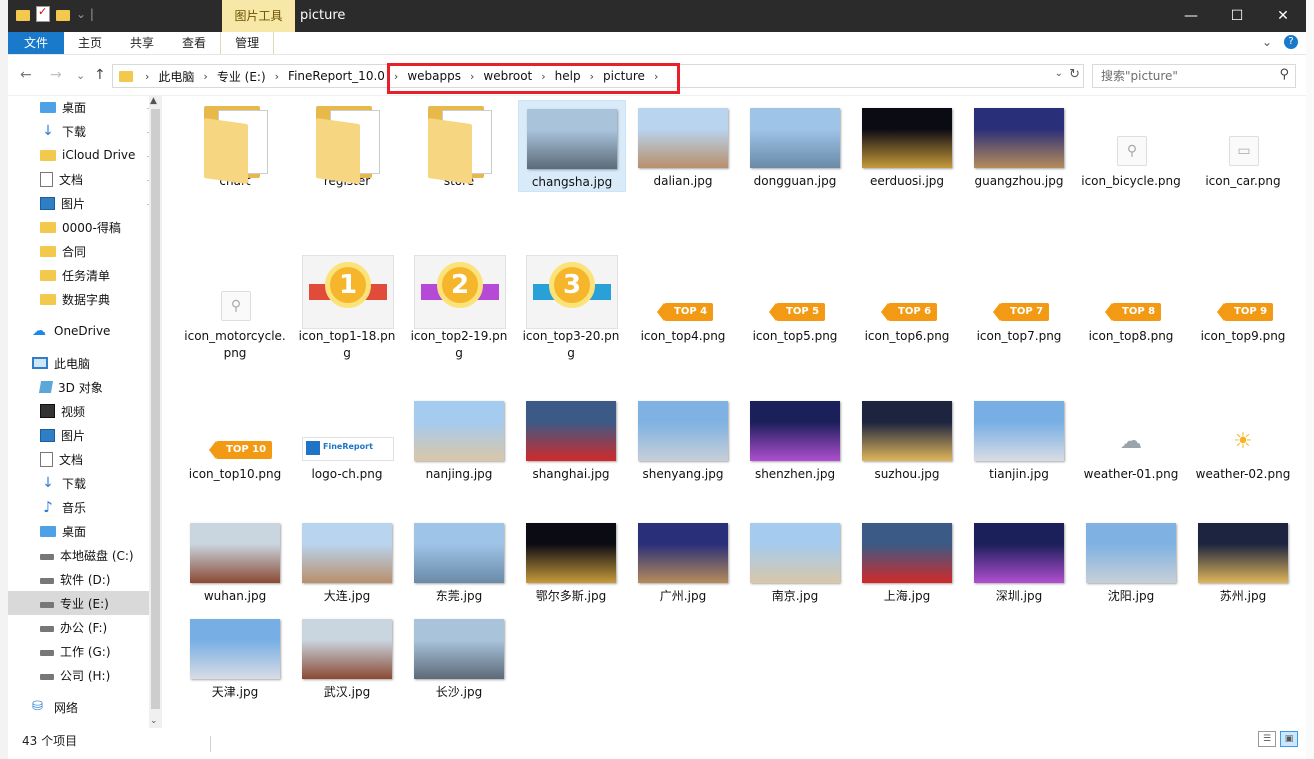 This screenshot has width=1314, height=759. Describe the element at coordinates (84, 435) in the screenshot. I see `sidebar-item: 图片` at that location.